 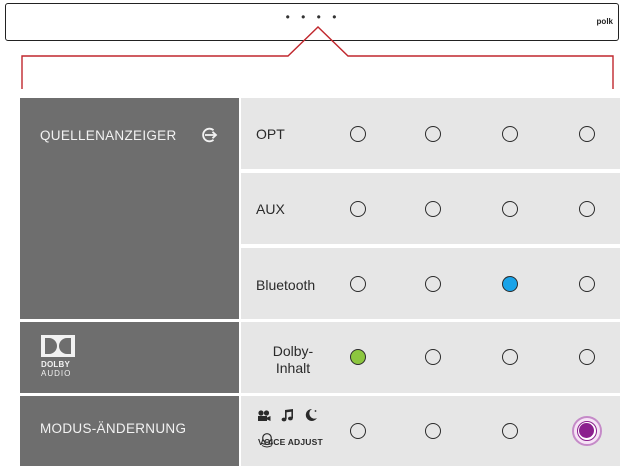 What do you see at coordinates (293, 368) in the screenshot?
I see `row-label-dolby-line2: Inhalt` at bounding box center [293, 368].